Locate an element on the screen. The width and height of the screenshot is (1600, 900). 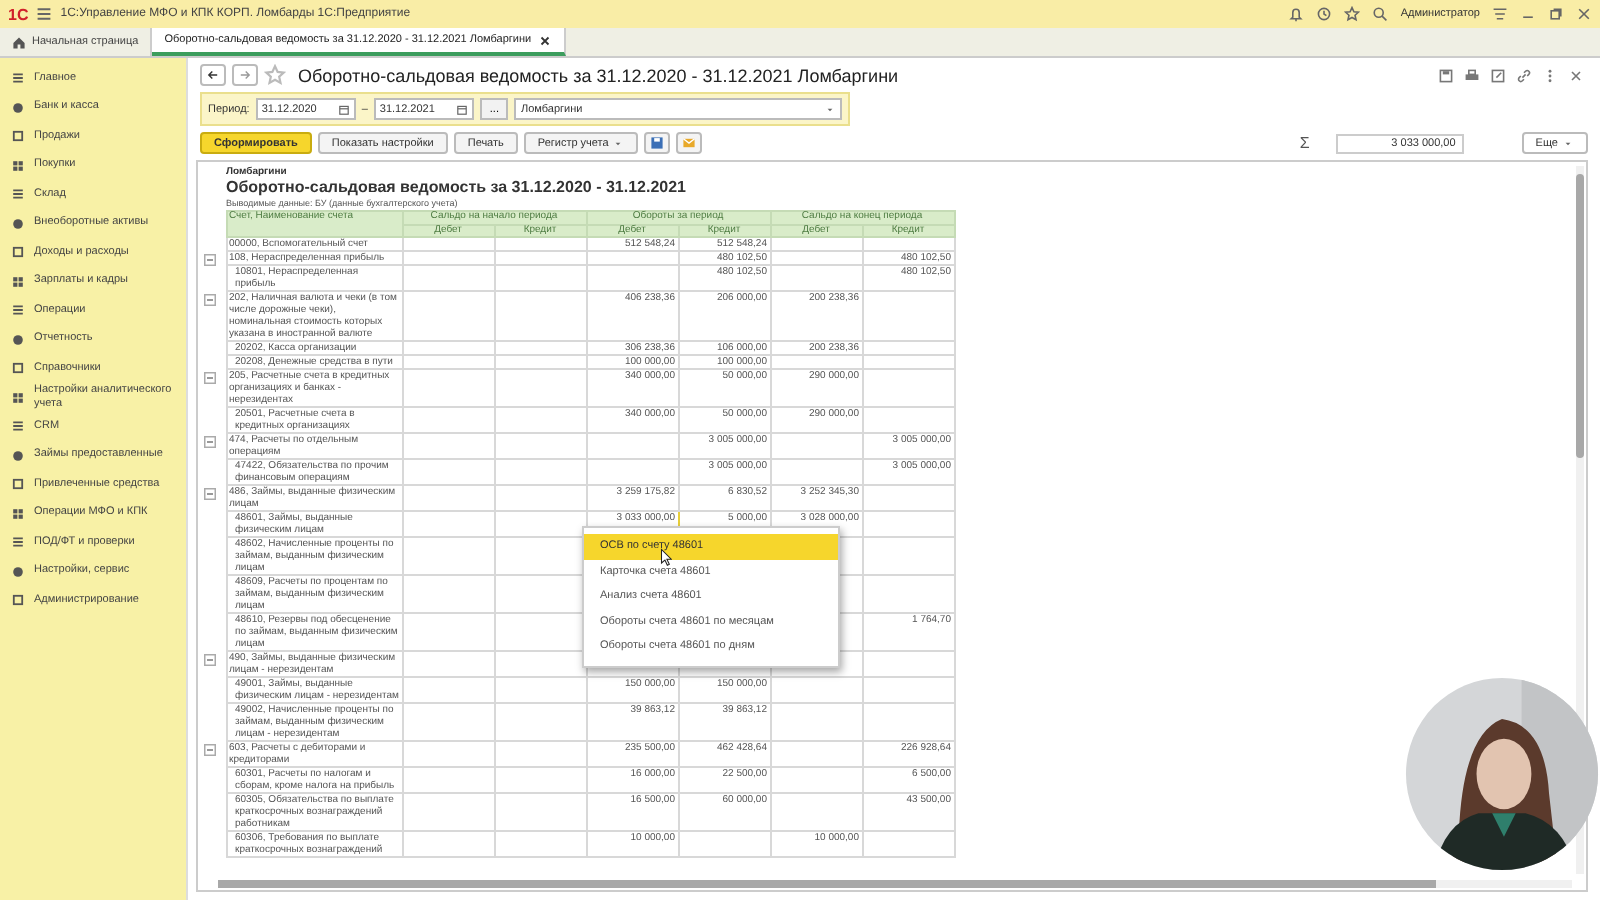
link-icon is located at coordinates (1524, 75).